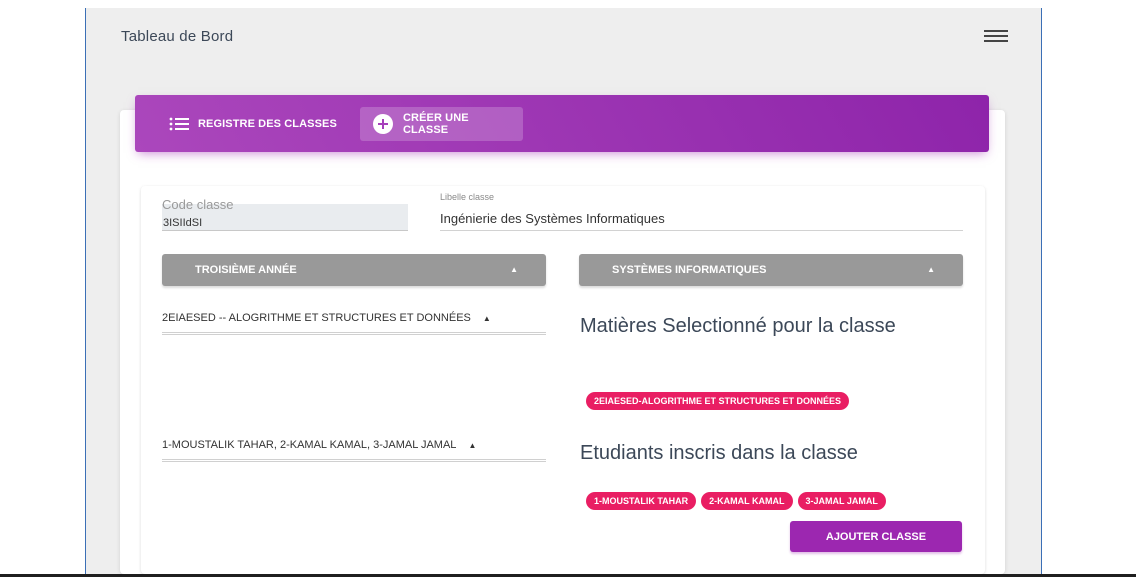  I want to click on student-chip: 3-JAMAL JAMAL, so click(841, 501).